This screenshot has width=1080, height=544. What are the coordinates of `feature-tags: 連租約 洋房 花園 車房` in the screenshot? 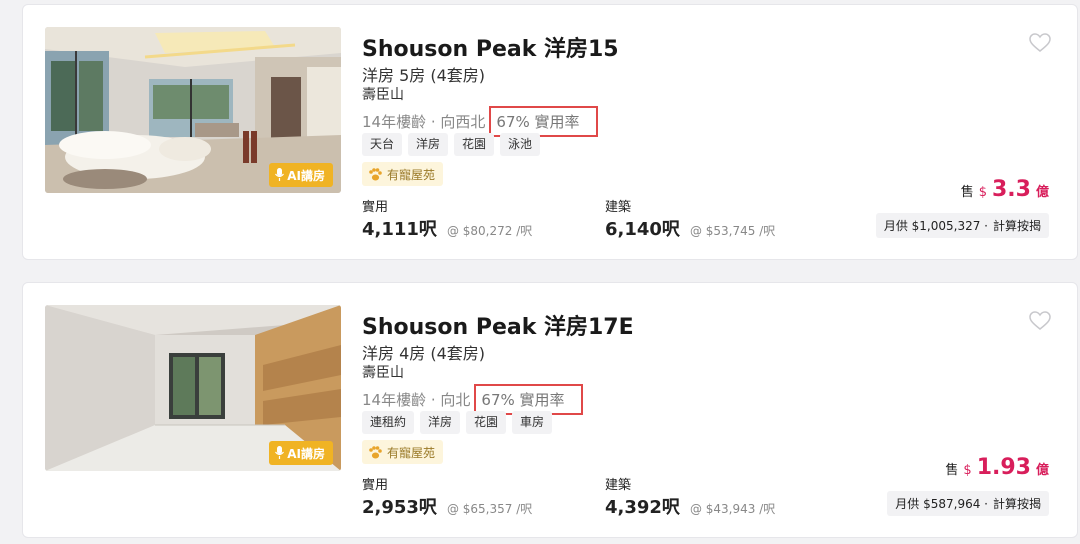 It's located at (457, 422).